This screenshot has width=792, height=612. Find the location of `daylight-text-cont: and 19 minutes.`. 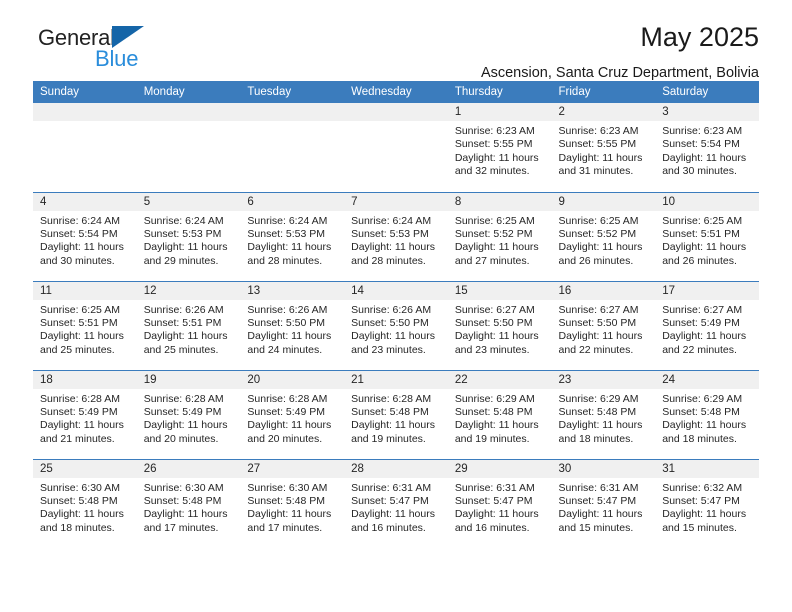

daylight-text-cont: and 19 minutes. is located at coordinates (492, 438).